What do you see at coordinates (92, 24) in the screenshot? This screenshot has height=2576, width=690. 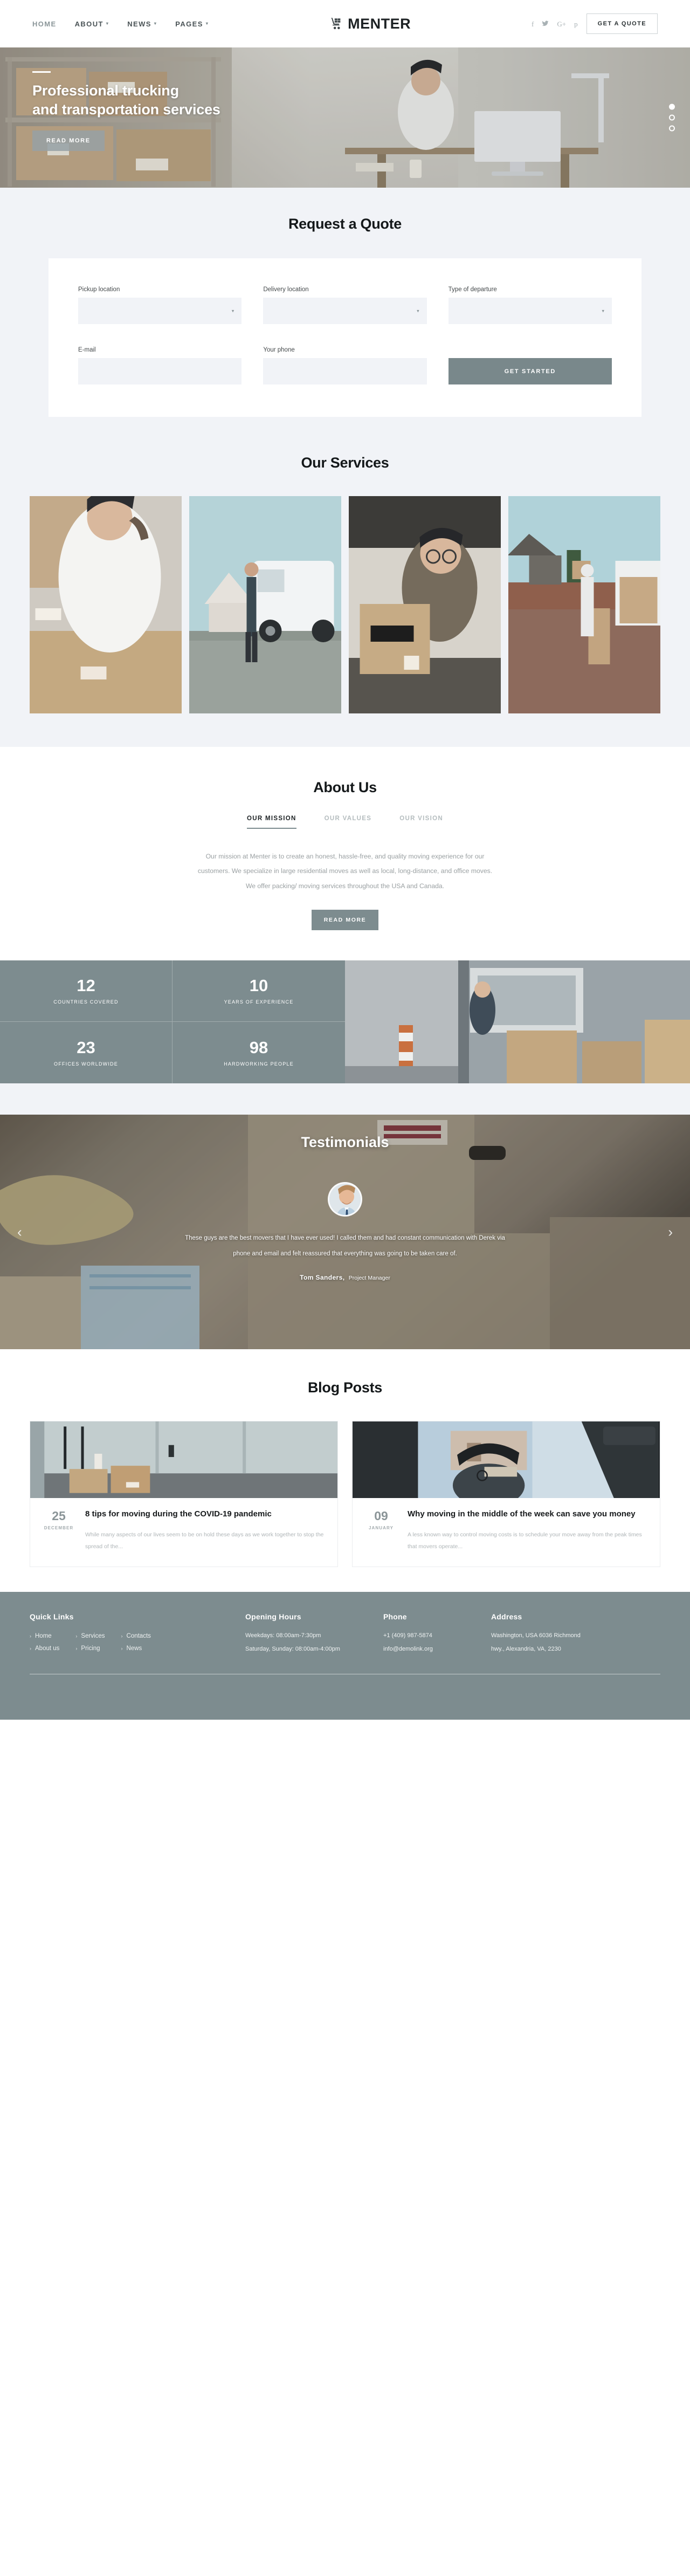 I see `nav-item-about: ABOUT ▾` at bounding box center [92, 24].